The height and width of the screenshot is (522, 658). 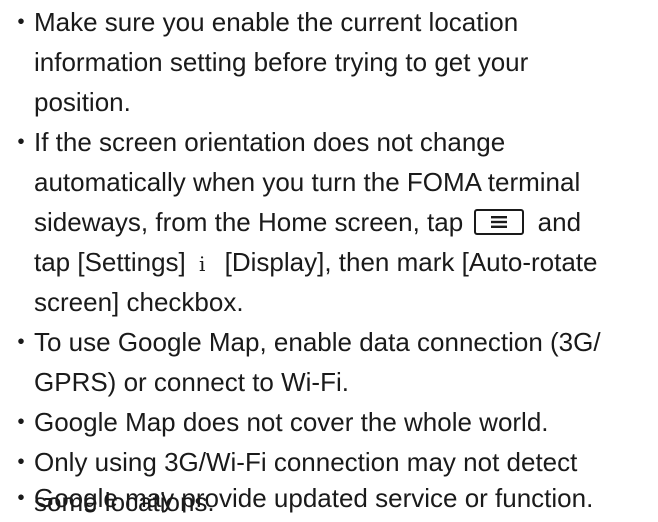 What do you see at coordinates (559, 222) in the screenshot?
I see `note-line-part: and` at bounding box center [559, 222].